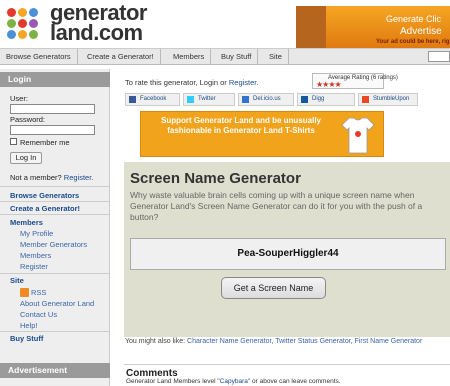 This screenshot has height=386, width=450. Describe the element at coordinates (52, 130) in the screenshot. I see `password-input` at that location.